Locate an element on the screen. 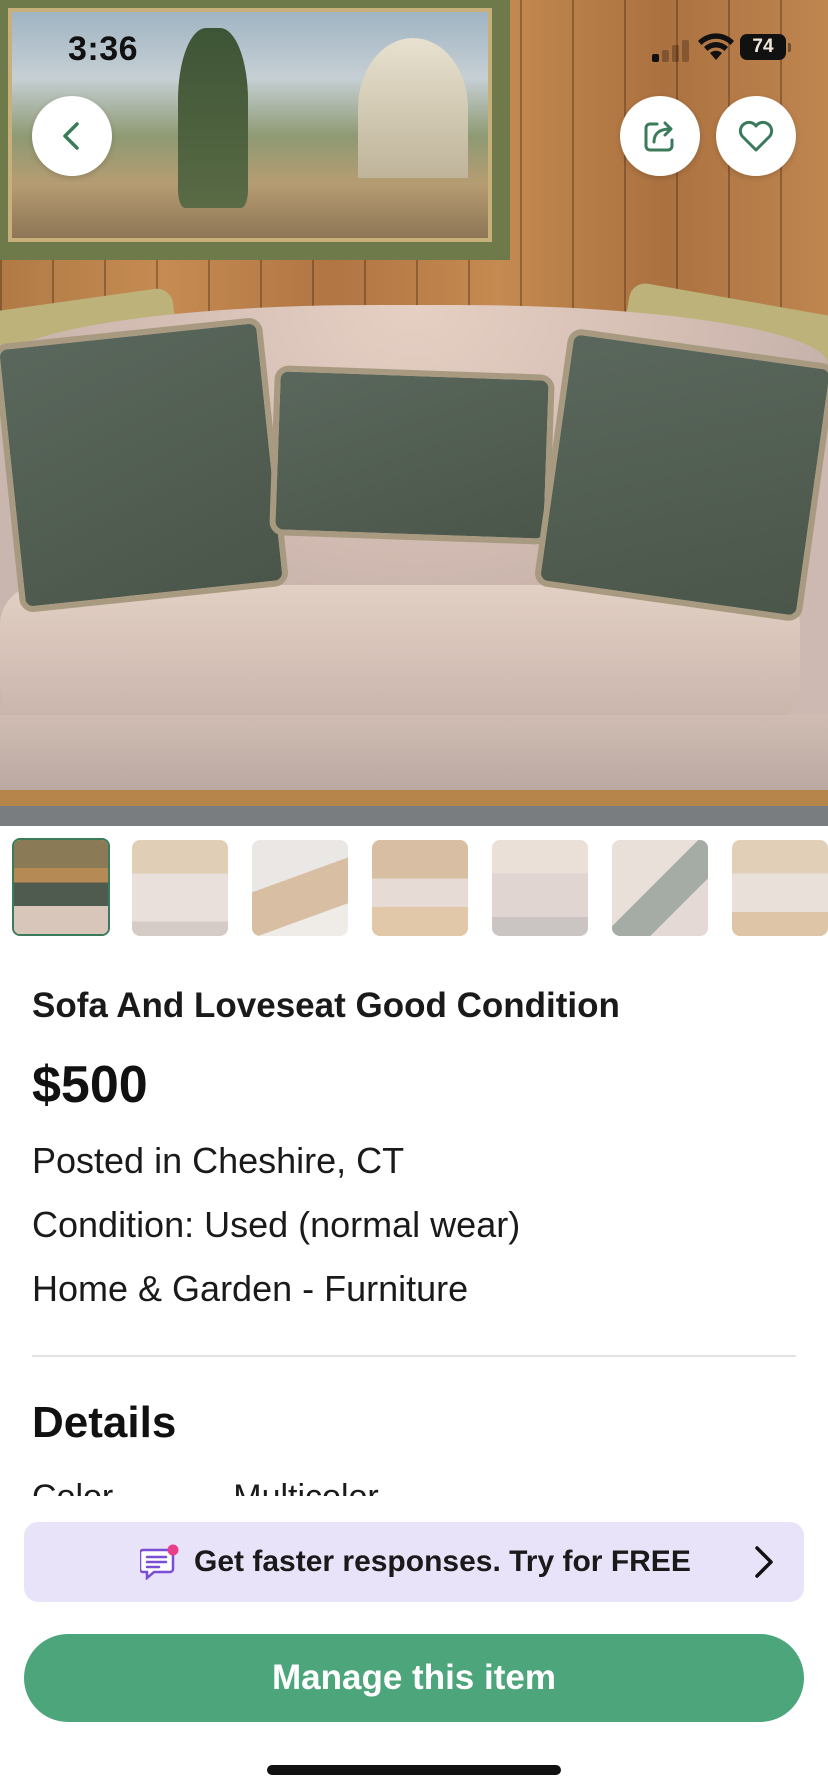 This screenshot has width=828, height=1792. listing-condition: Condition: Used (normal wear) is located at coordinates (276, 1224).